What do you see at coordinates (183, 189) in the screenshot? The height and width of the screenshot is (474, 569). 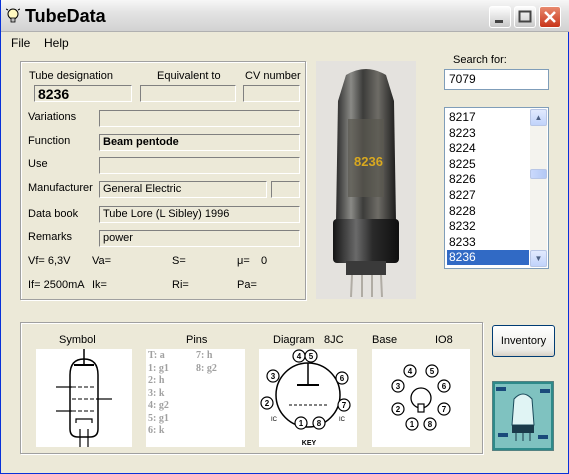 I see `manufacturer-field: General Electric` at bounding box center [183, 189].